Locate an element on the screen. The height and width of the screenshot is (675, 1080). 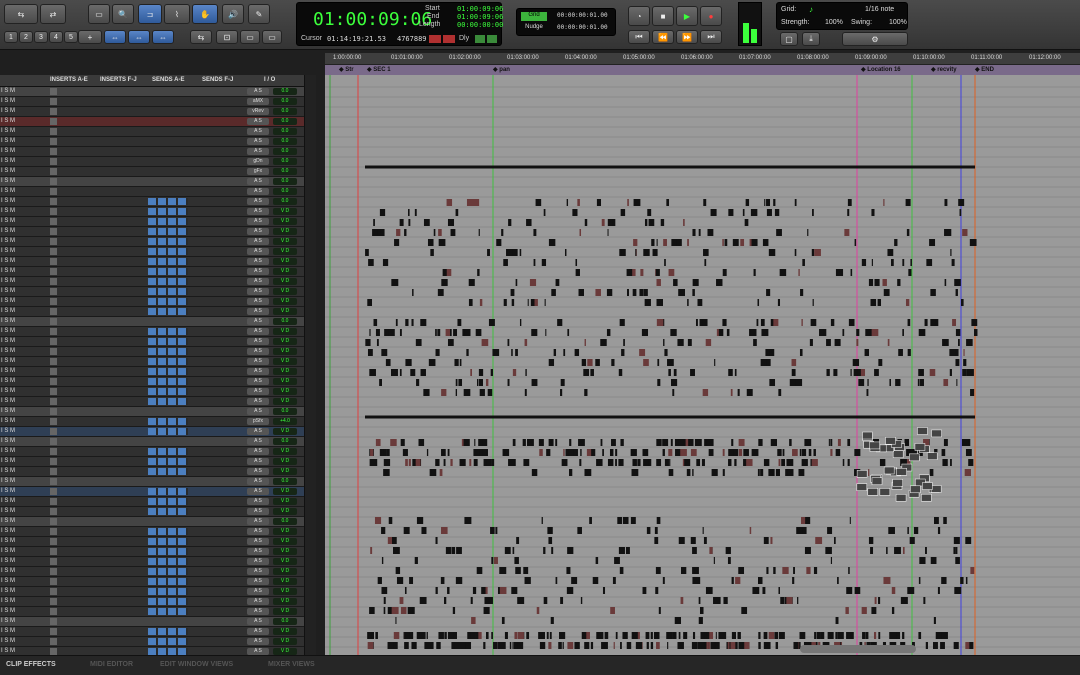
marker-label: ◆ pan is located at coordinates (501, 69).